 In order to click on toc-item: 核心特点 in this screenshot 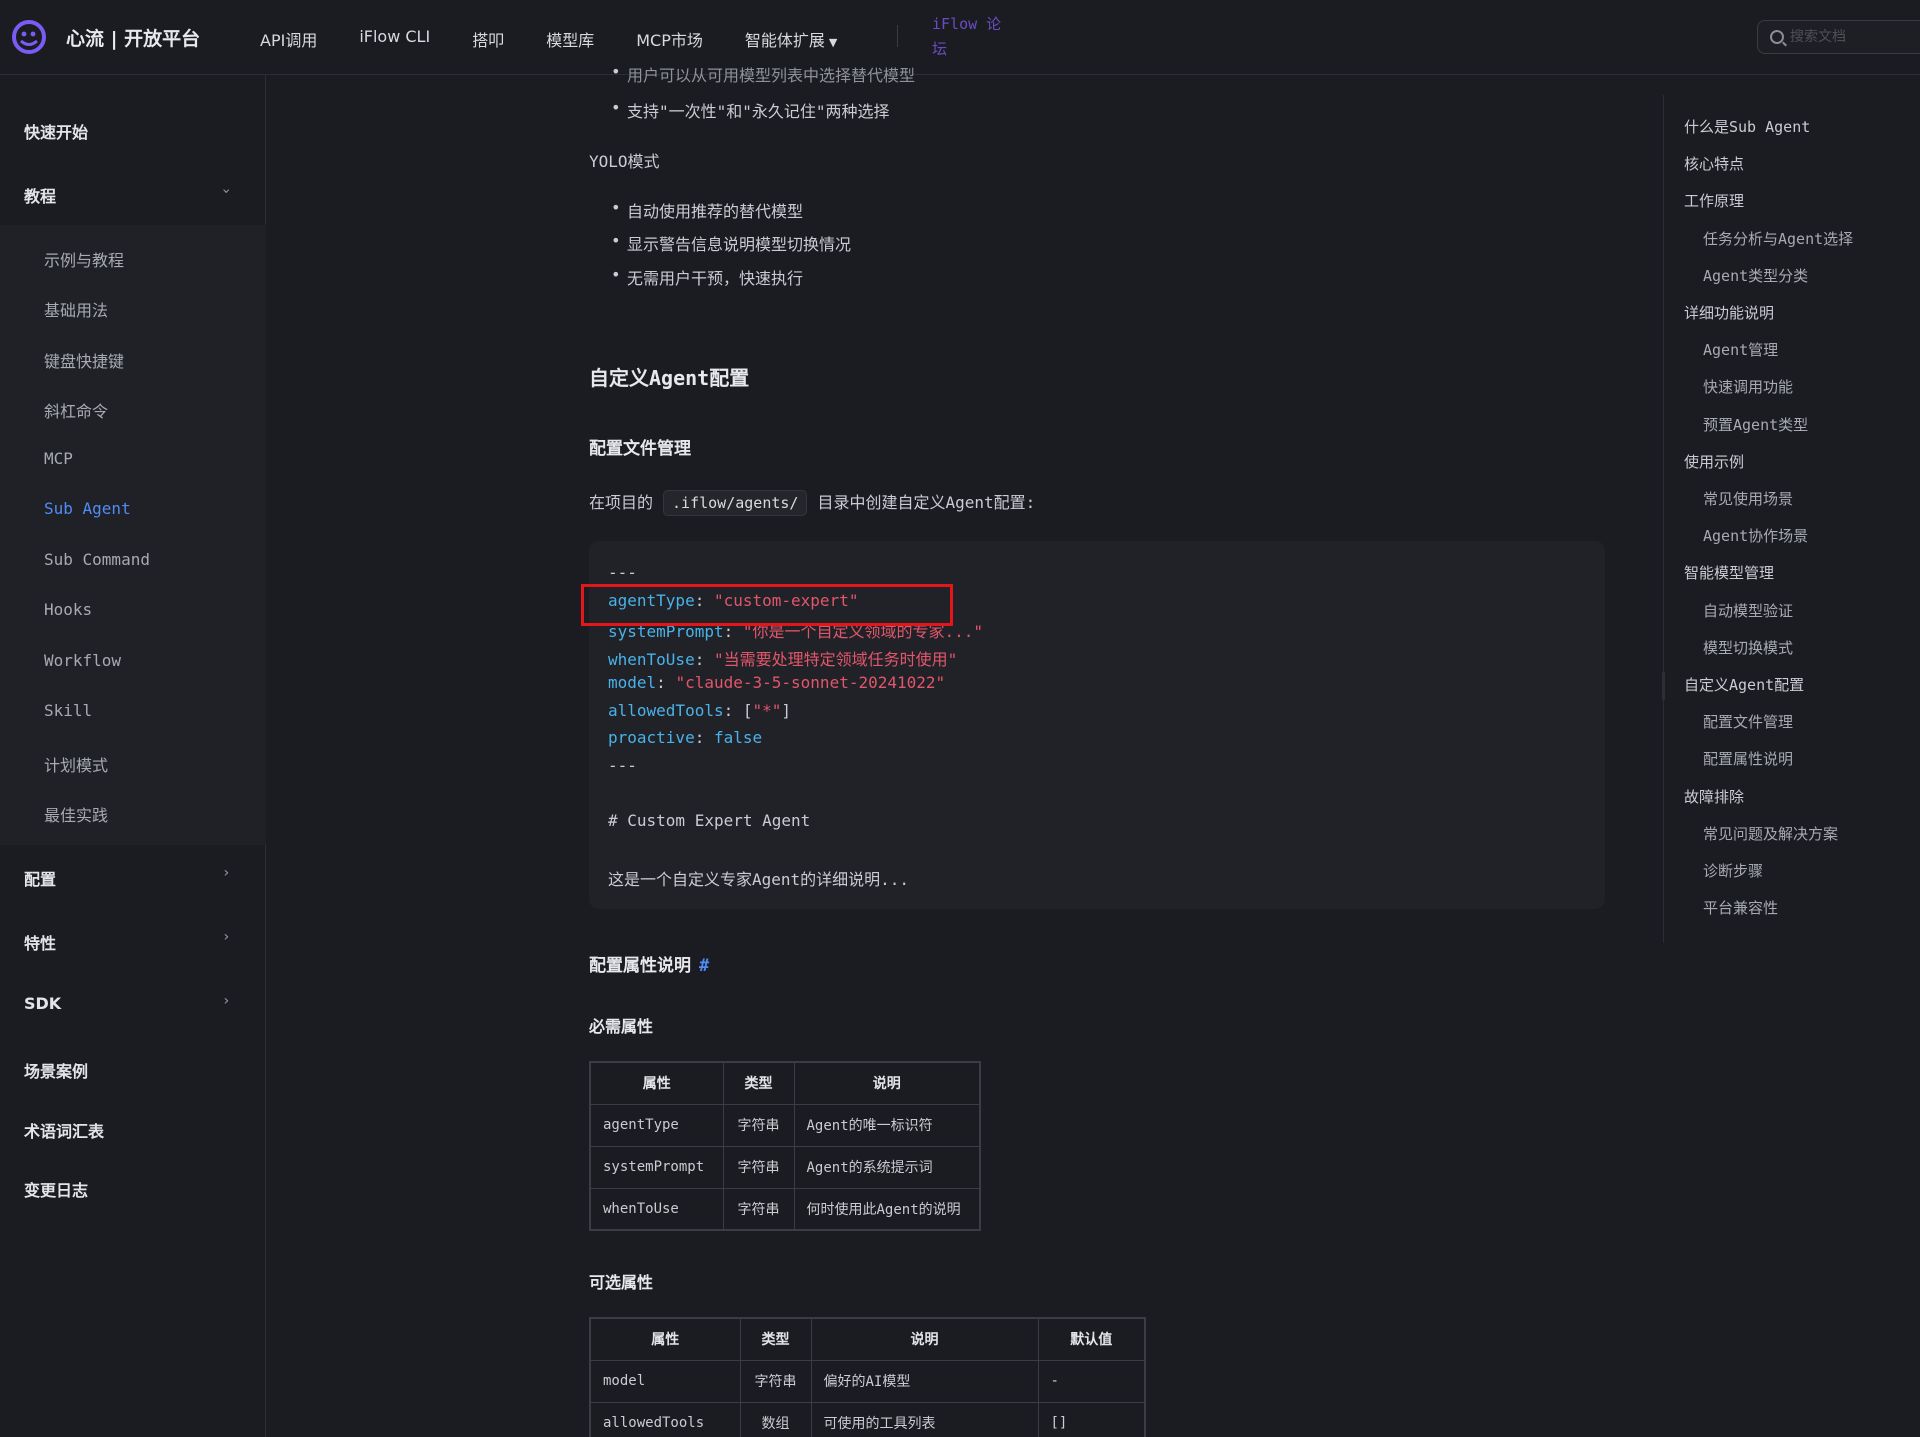, I will do `click(1714, 163)`.